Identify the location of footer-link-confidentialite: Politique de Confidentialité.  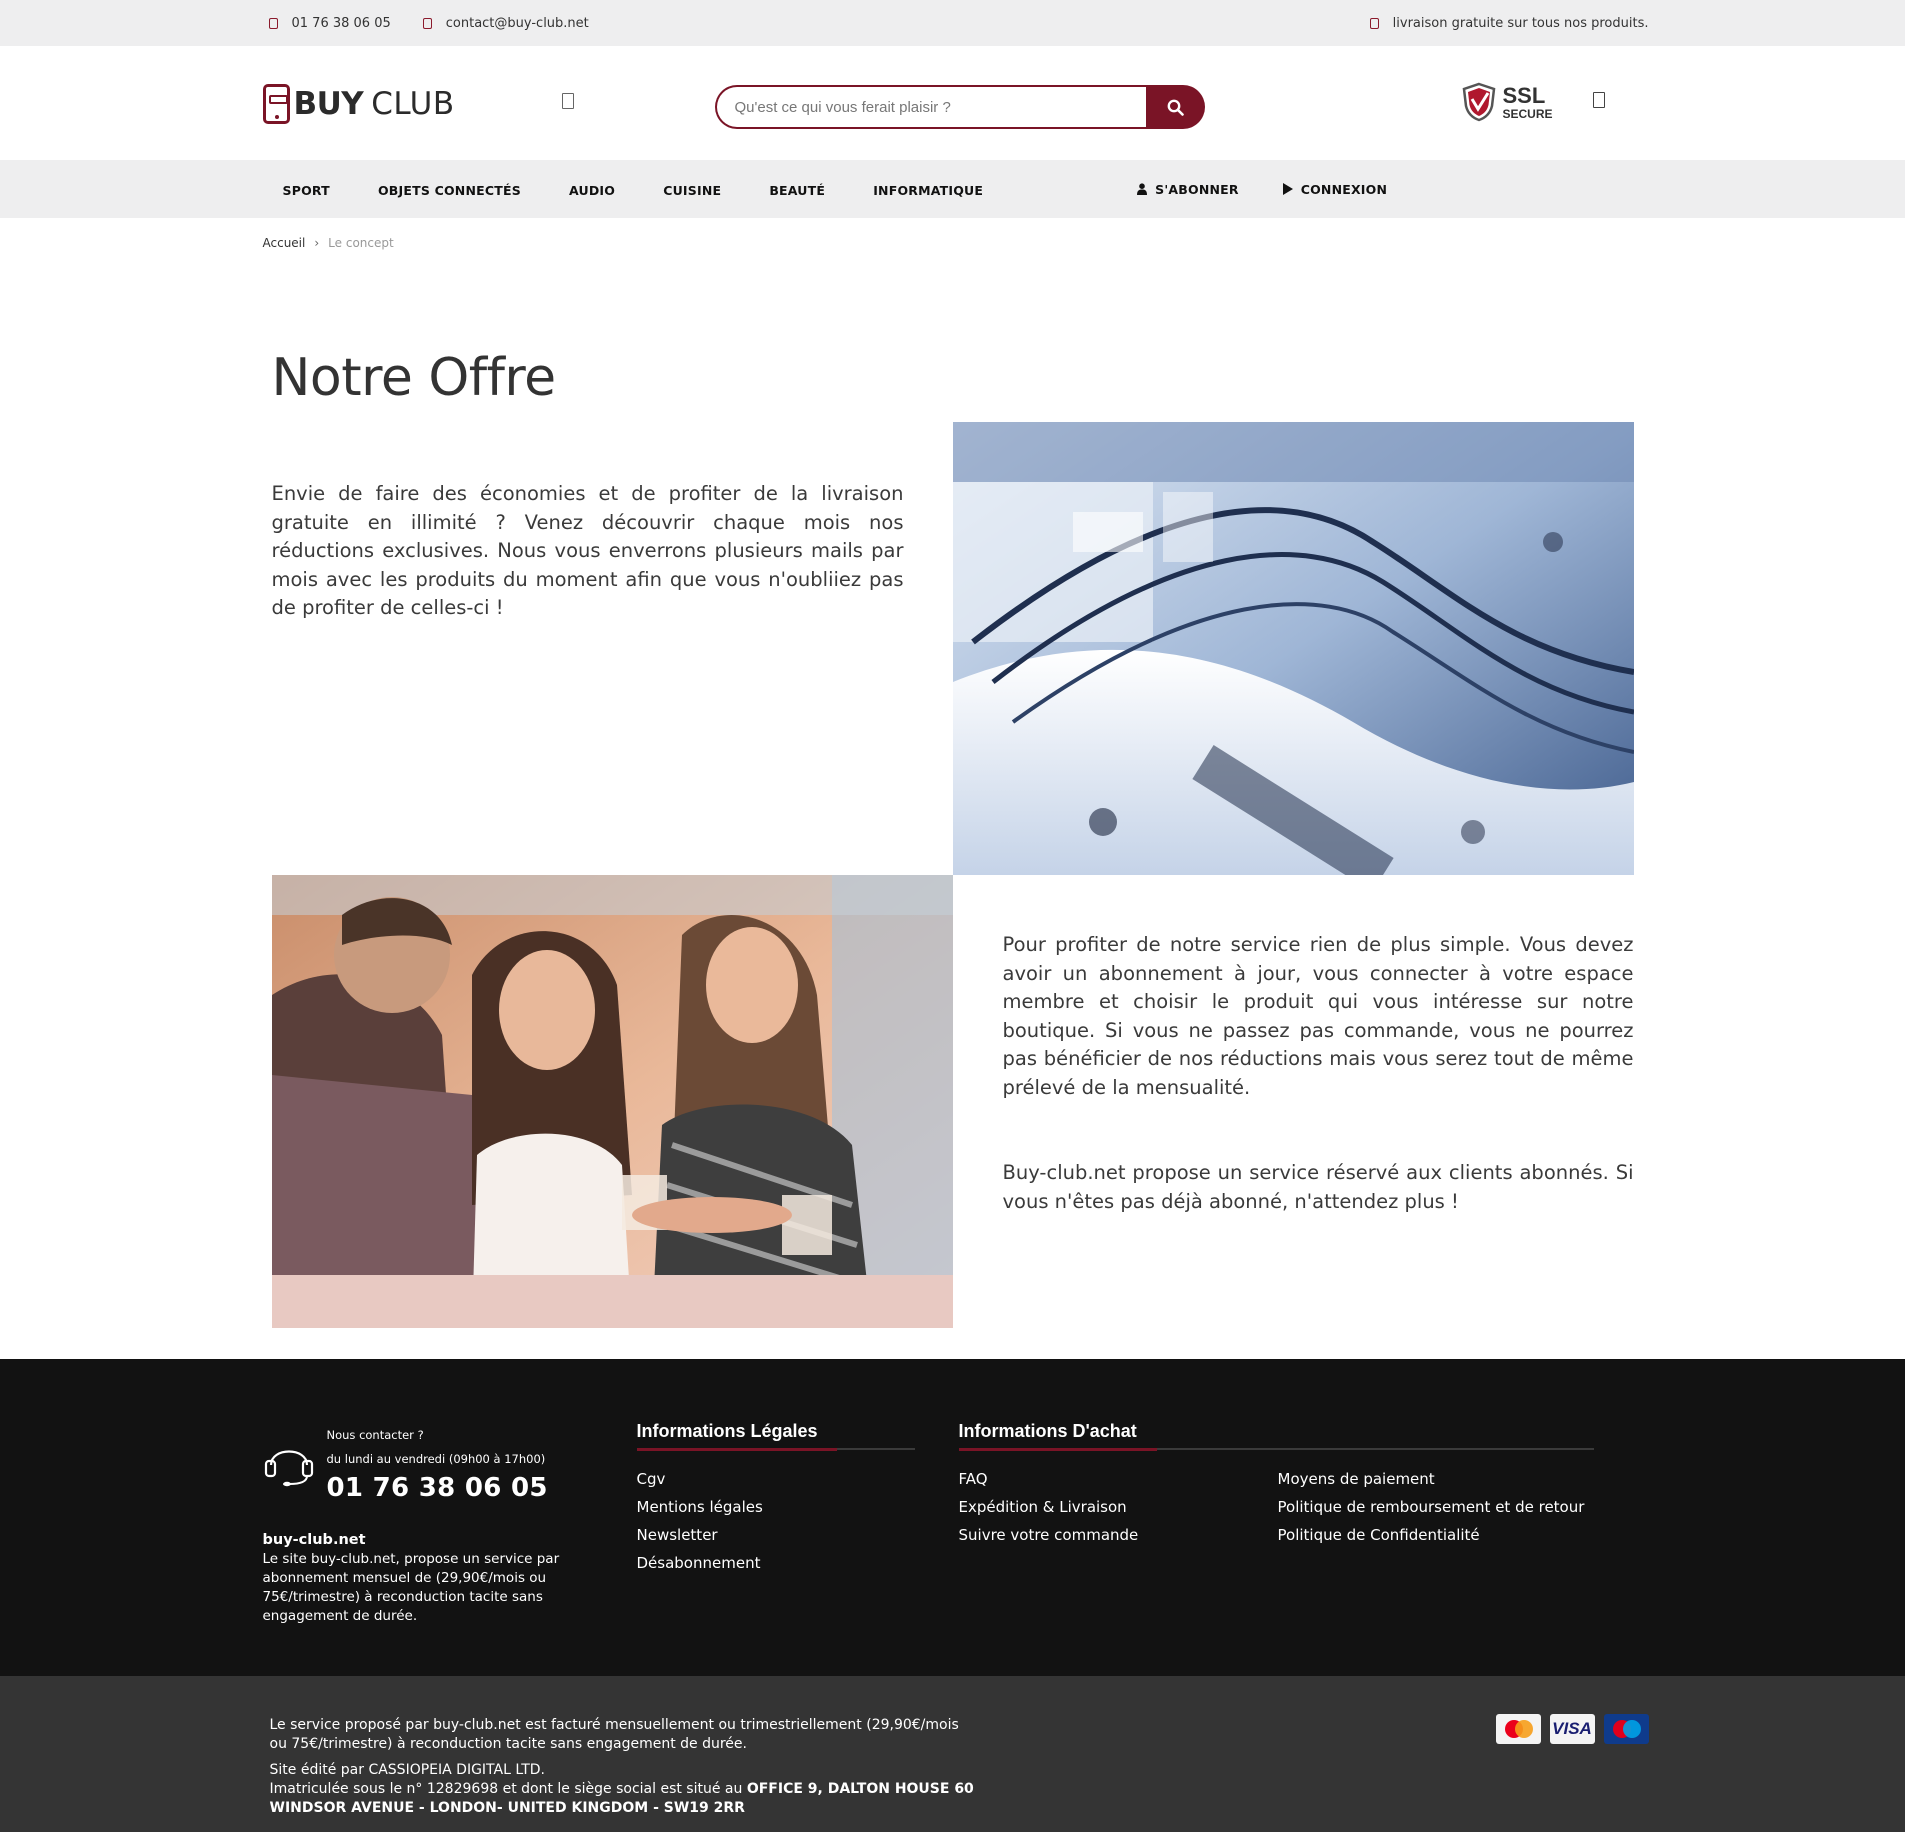
(1379, 1535).